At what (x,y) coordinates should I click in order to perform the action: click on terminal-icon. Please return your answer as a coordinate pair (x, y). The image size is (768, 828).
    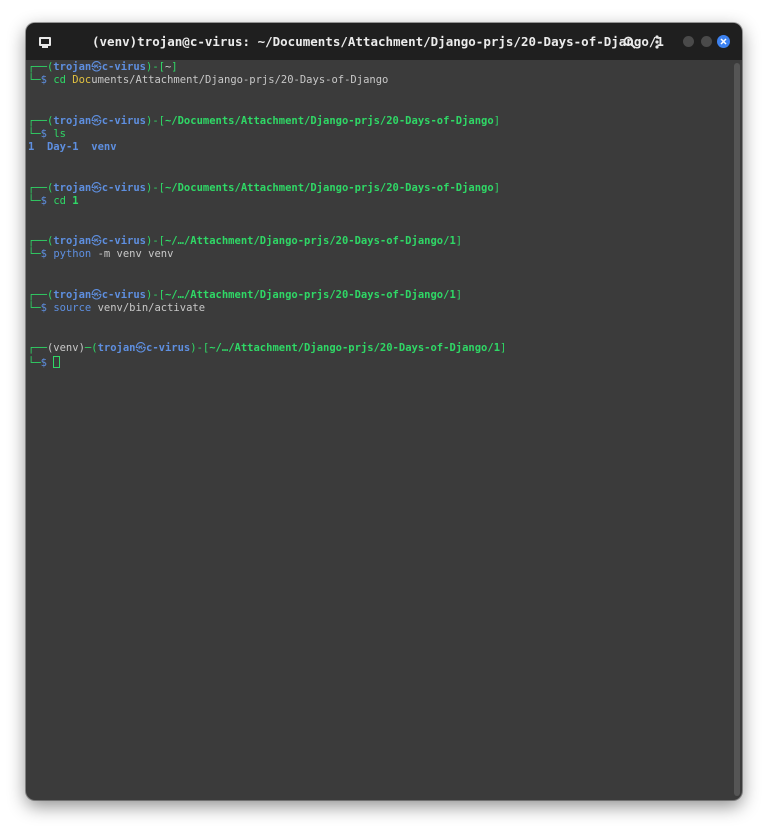
    Looking at the image, I should click on (45, 41).